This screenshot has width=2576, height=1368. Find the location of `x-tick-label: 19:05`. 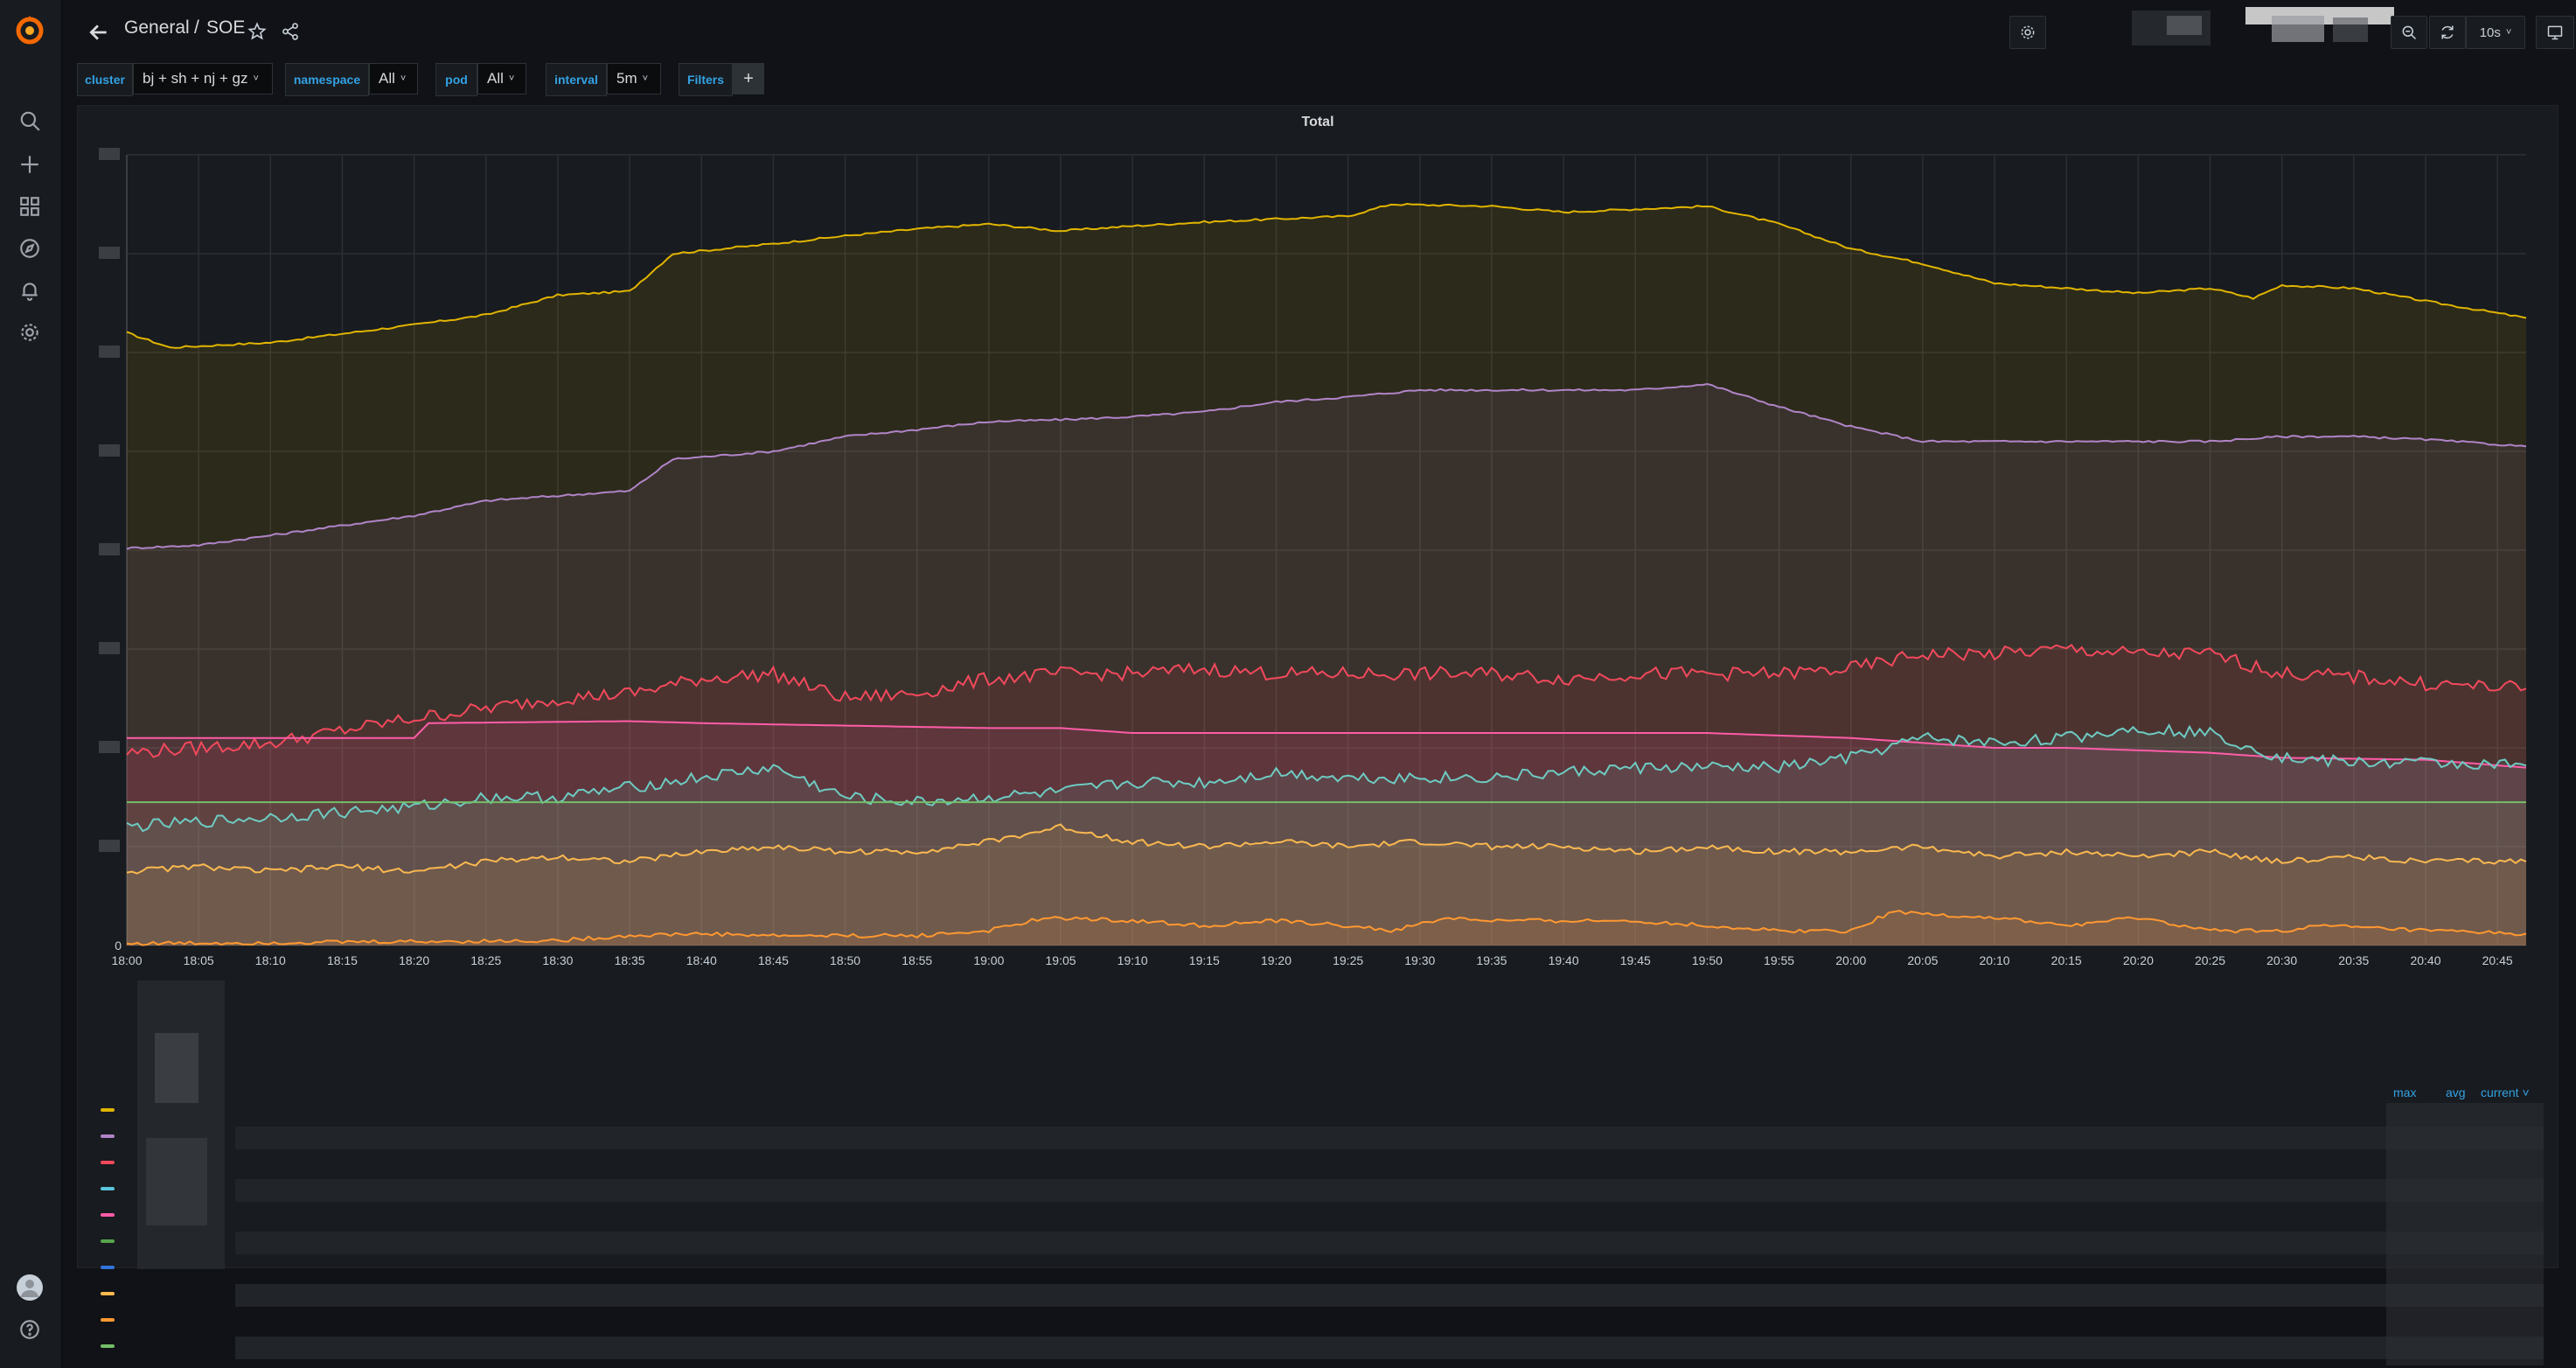

x-tick-label: 19:05 is located at coordinates (1061, 960).